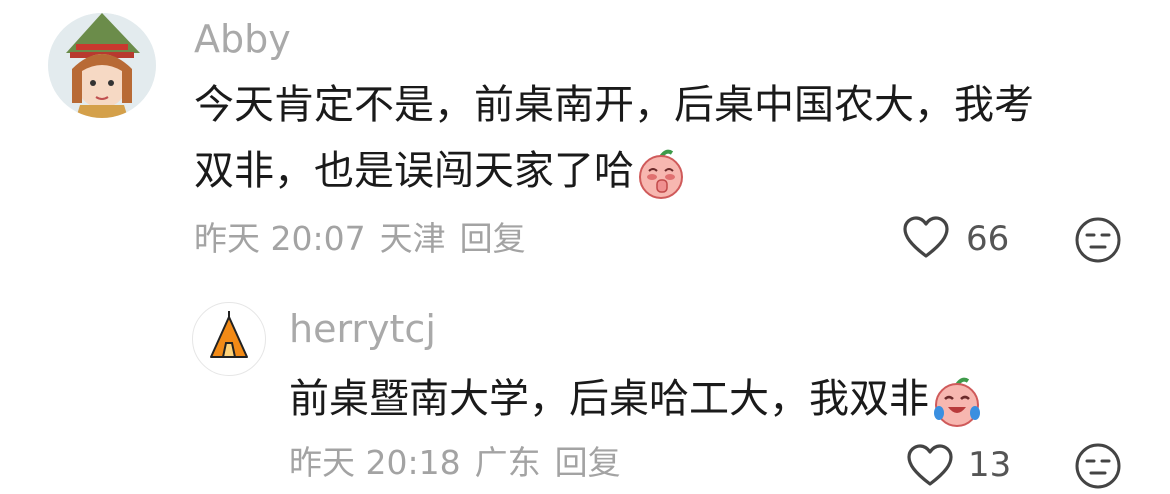 The image size is (1170, 494). I want to click on comment-time: 昨天 20:18, so click(375, 462).